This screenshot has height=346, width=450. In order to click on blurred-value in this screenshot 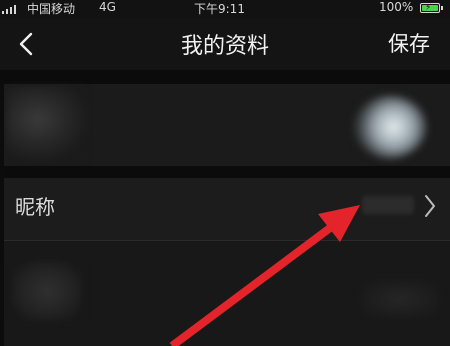, I will do `click(400, 299)`.